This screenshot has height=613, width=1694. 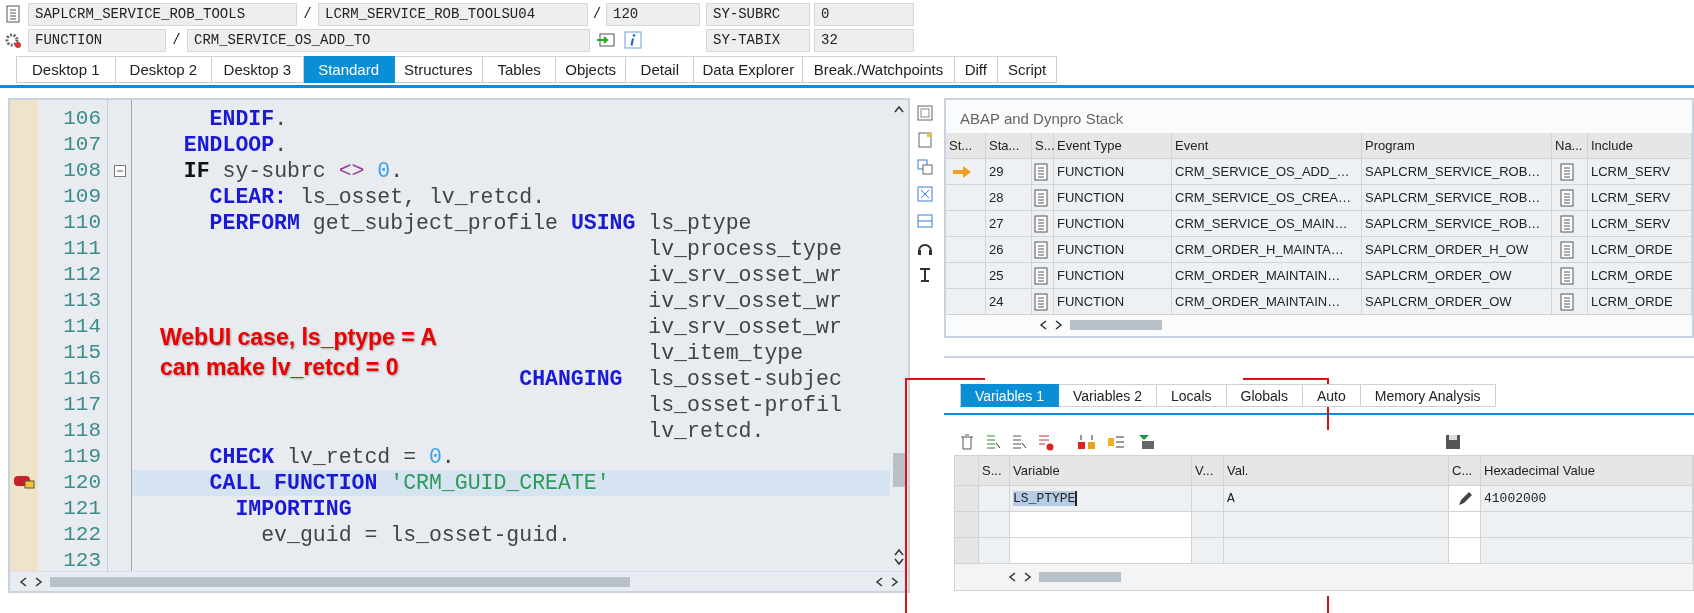 What do you see at coordinates (1319, 302) in the screenshot?
I see `stack-row: 24 FUNCTION CRM_ORDER_MAINTAIN… SAPLCRM_ORDER_OW LCRM_ORDE` at bounding box center [1319, 302].